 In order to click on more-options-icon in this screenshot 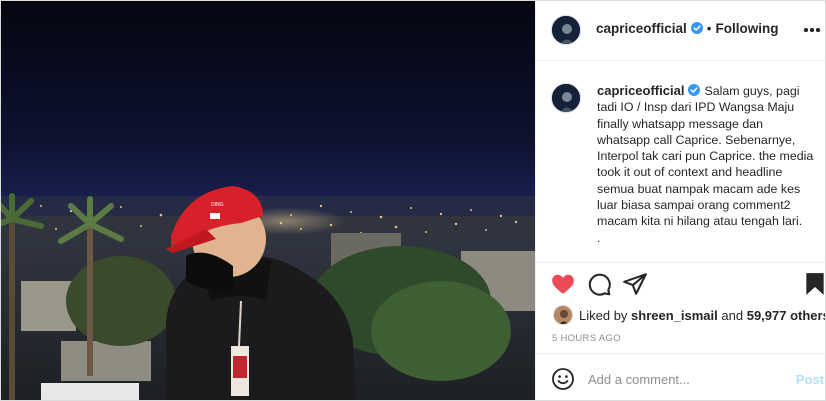, I will do `click(812, 30)`.